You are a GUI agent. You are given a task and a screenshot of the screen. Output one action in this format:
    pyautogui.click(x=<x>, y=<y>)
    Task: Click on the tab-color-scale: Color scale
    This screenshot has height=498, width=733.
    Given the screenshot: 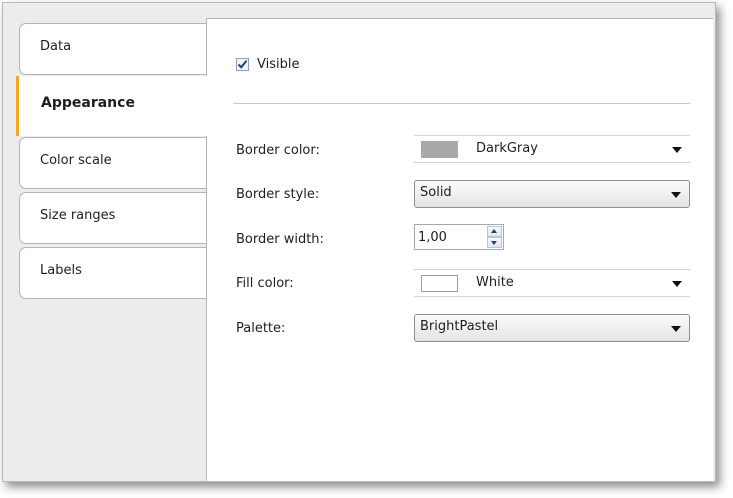 What is the action you would take?
    pyautogui.click(x=113, y=163)
    